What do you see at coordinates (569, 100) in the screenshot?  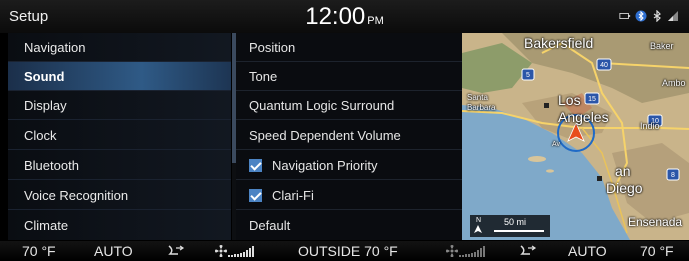 I see `map-label-los: Los` at bounding box center [569, 100].